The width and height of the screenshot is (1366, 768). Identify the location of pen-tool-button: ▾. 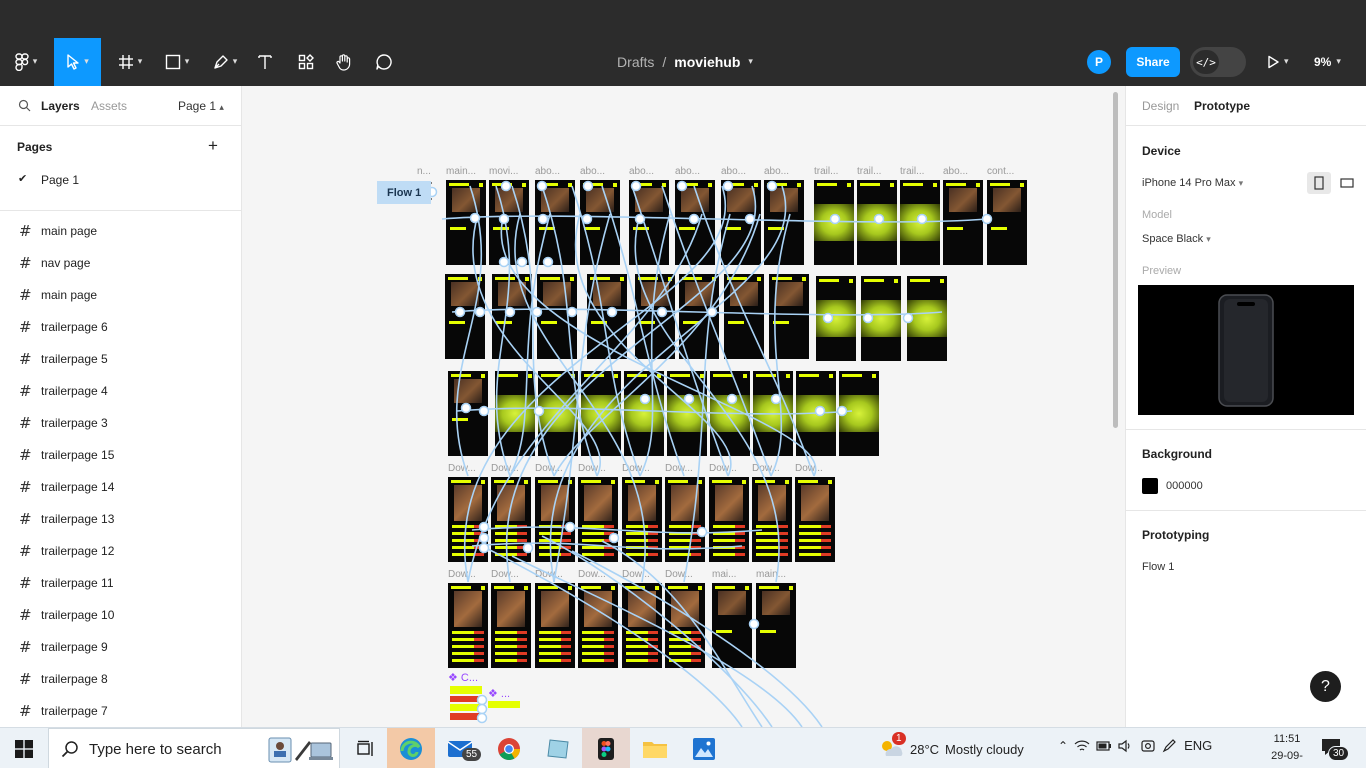
(225, 62).